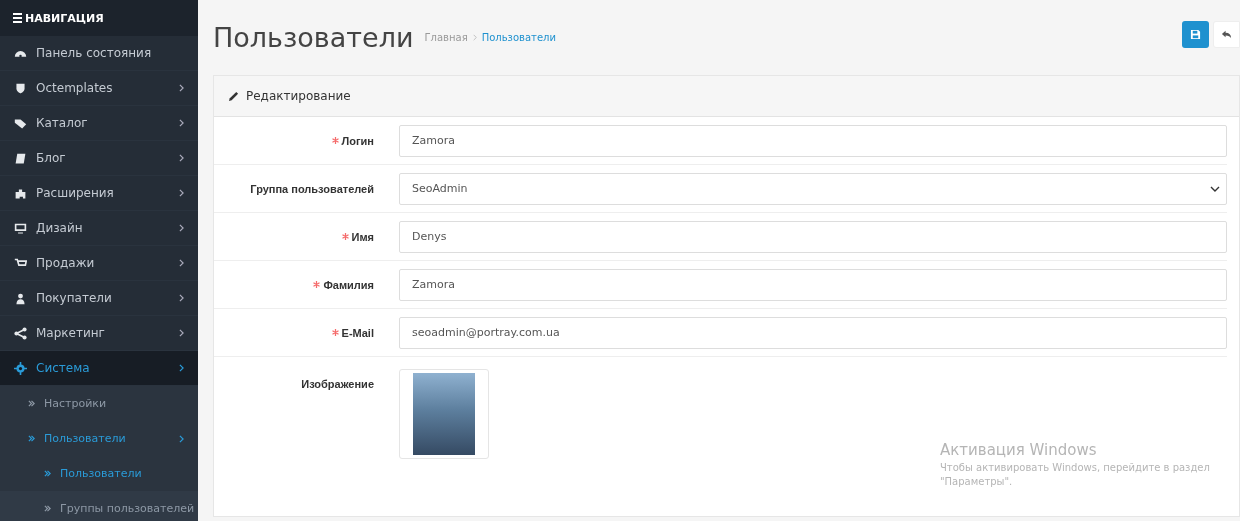  What do you see at coordinates (362, 236) in the screenshot?
I see `field-label: Имя` at bounding box center [362, 236].